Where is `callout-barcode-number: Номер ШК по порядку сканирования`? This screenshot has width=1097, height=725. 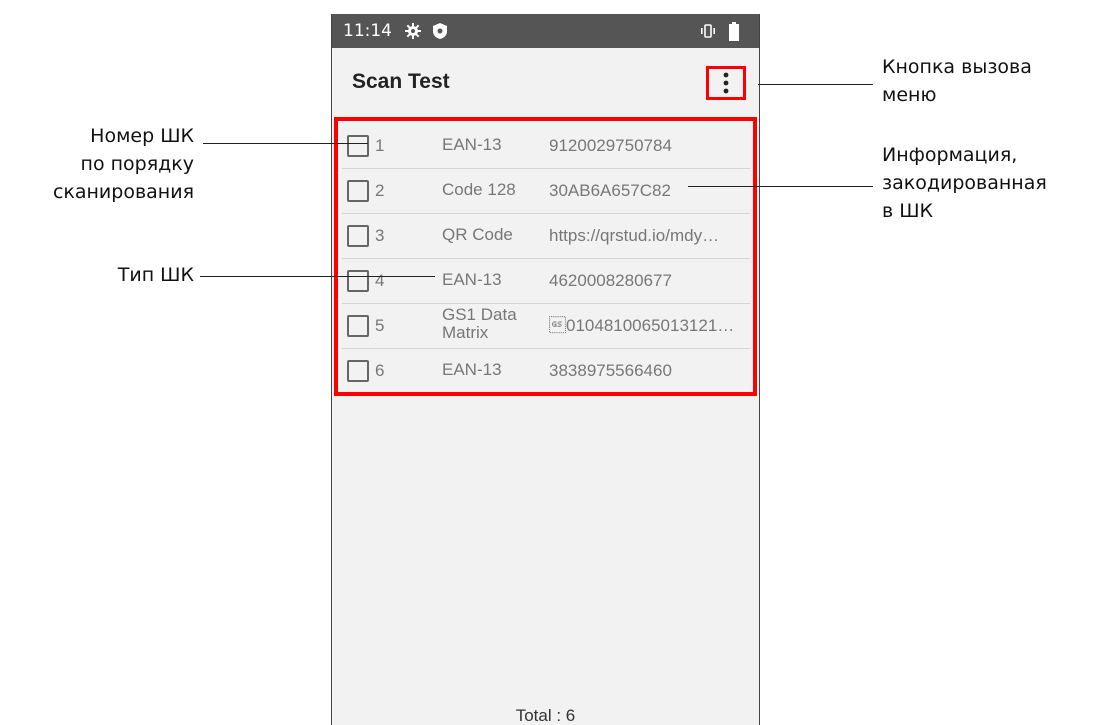 callout-barcode-number: Номер ШК по порядку сканирования is located at coordinates (102, 164).